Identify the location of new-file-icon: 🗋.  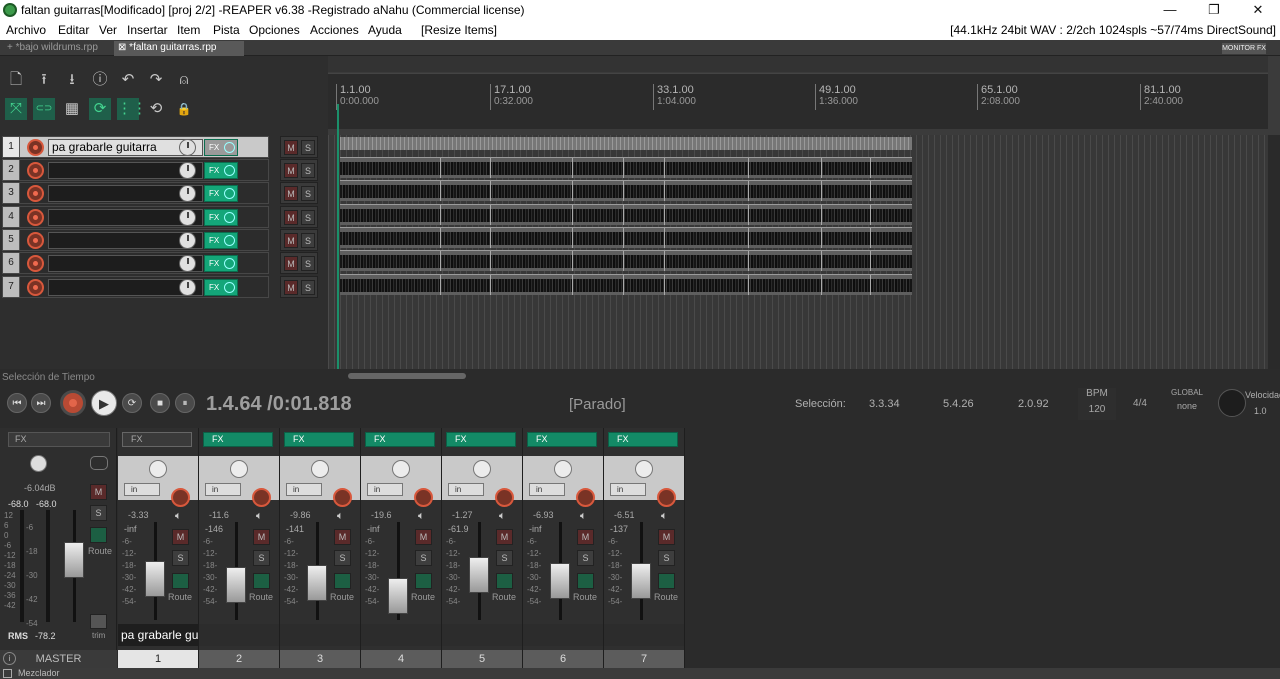
(16, 80).